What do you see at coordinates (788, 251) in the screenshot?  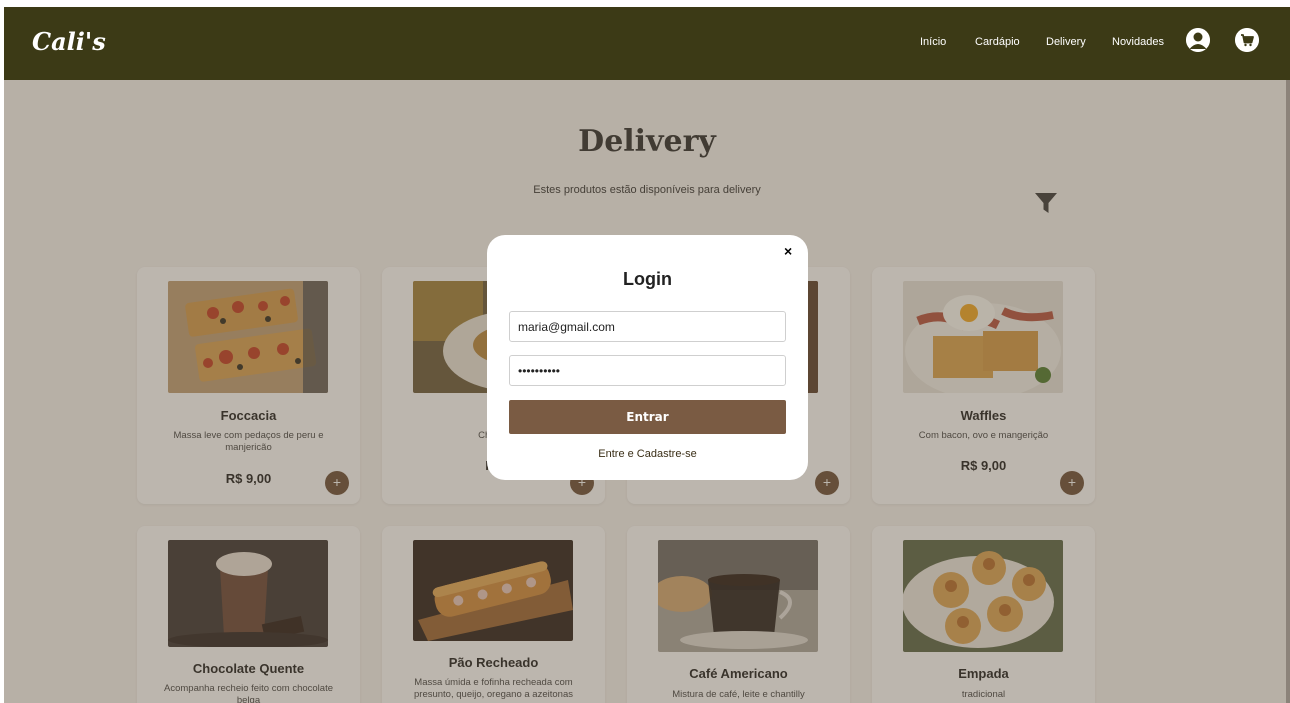 I see `close-icon: ×` at bounding box center [788, 251].